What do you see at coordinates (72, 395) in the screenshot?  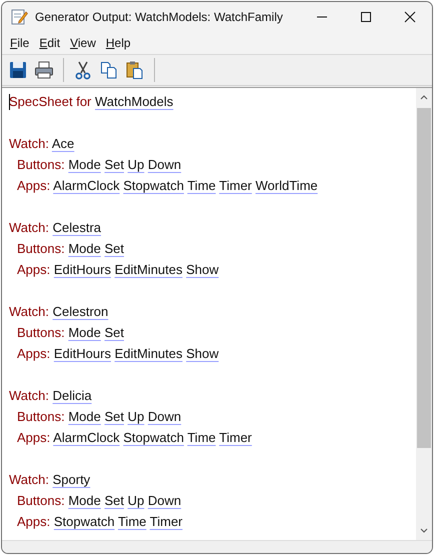 I see `watch-link: Delicia` at bounding box center [72, 395].